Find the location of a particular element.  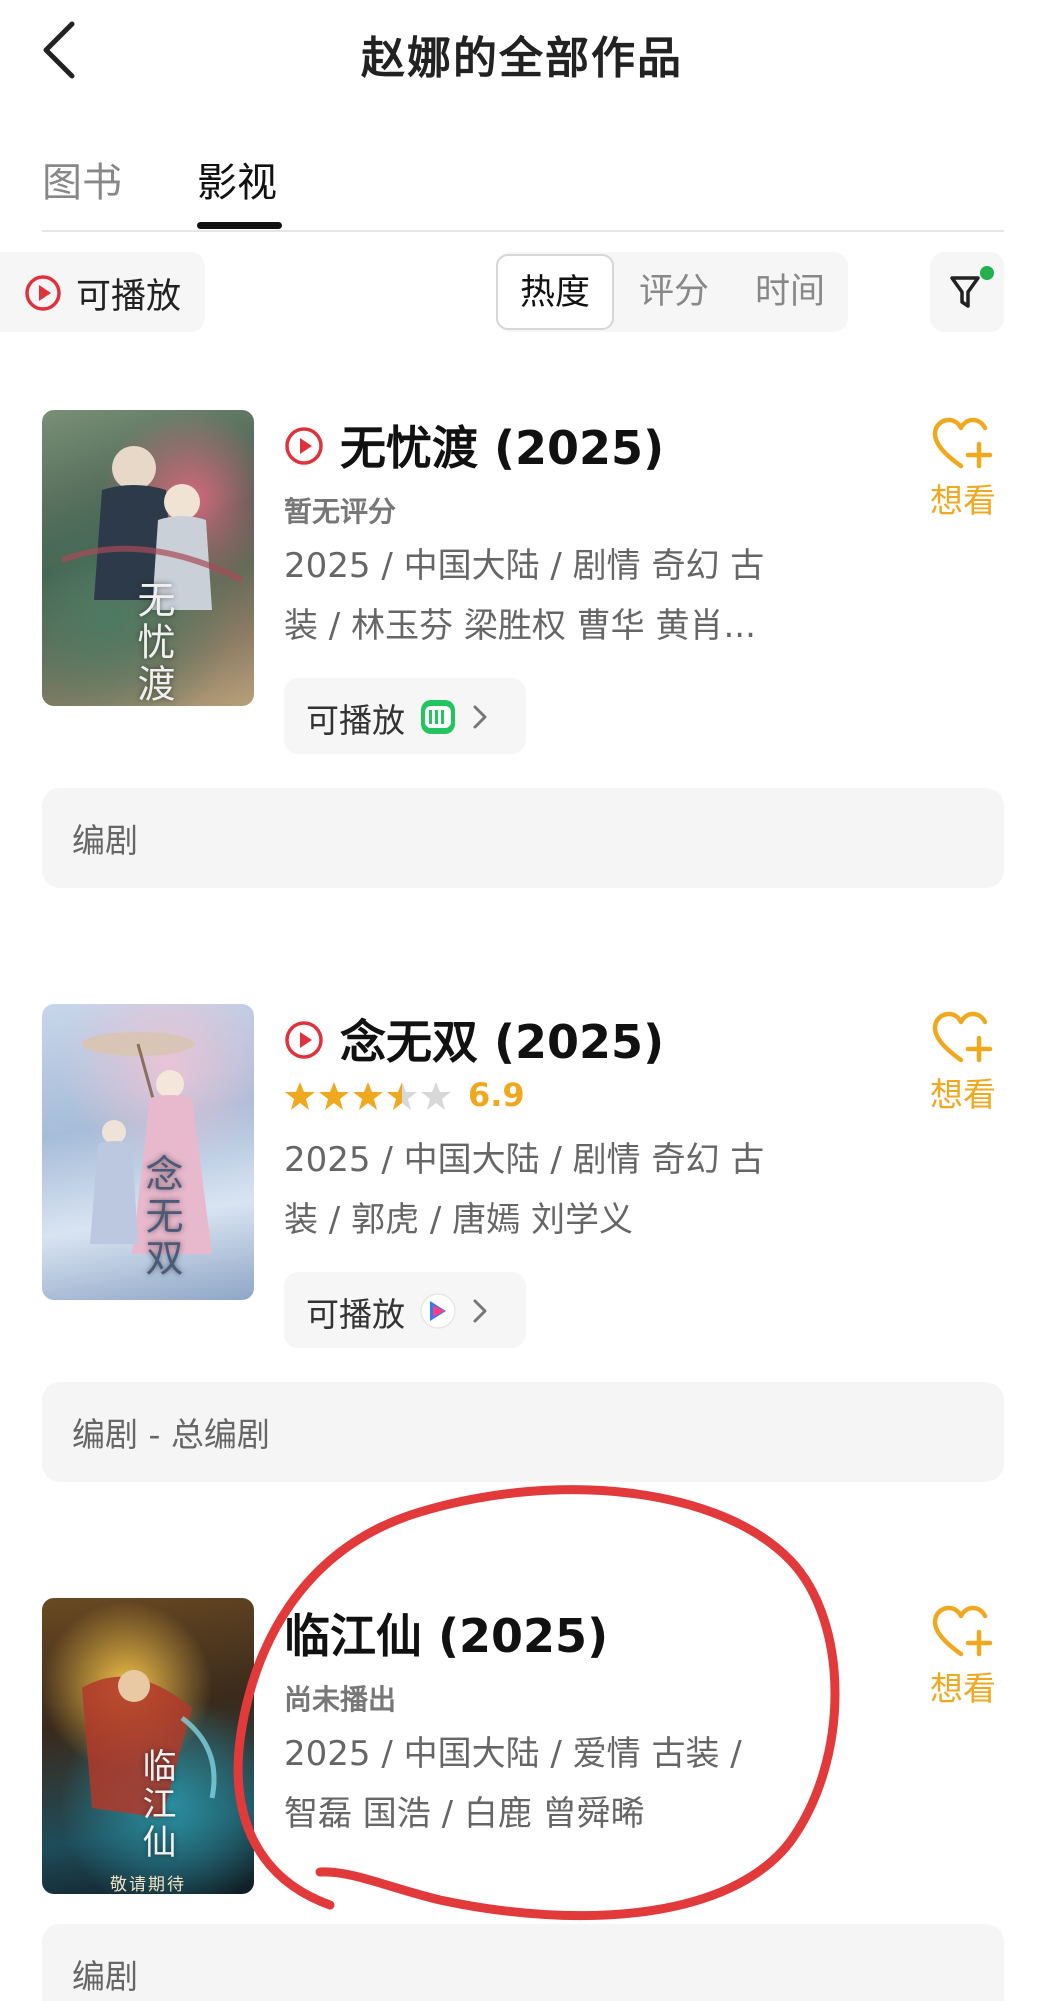

poster-image: 无忧渡 is located at coordinates (148, 558).